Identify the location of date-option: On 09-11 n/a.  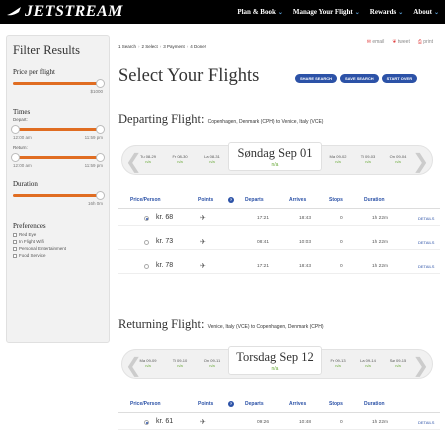
(212, 363).